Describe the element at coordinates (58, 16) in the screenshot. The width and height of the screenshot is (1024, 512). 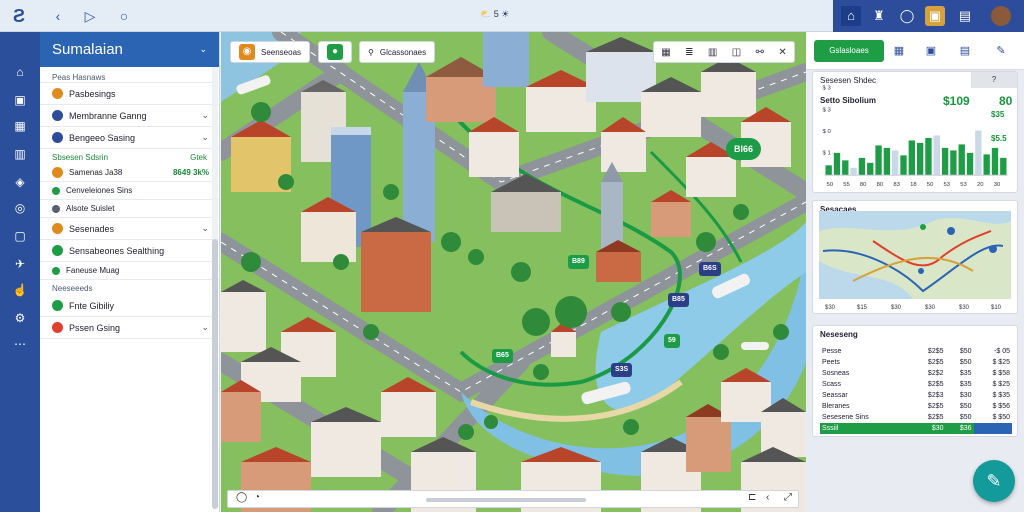
I see `back-icon: ‹` at that location.